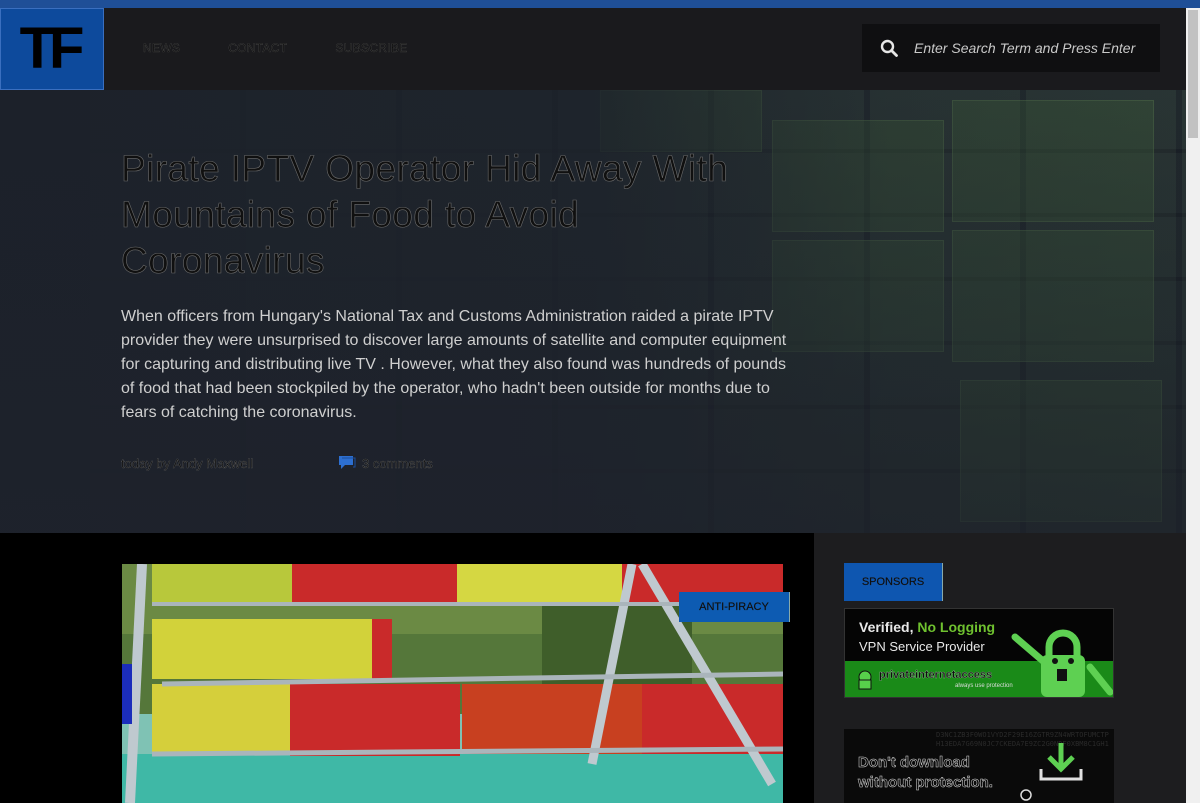  I want to click on site-header: TF NEWS CONTACT SUBSCRIBE, so click(593, 49).